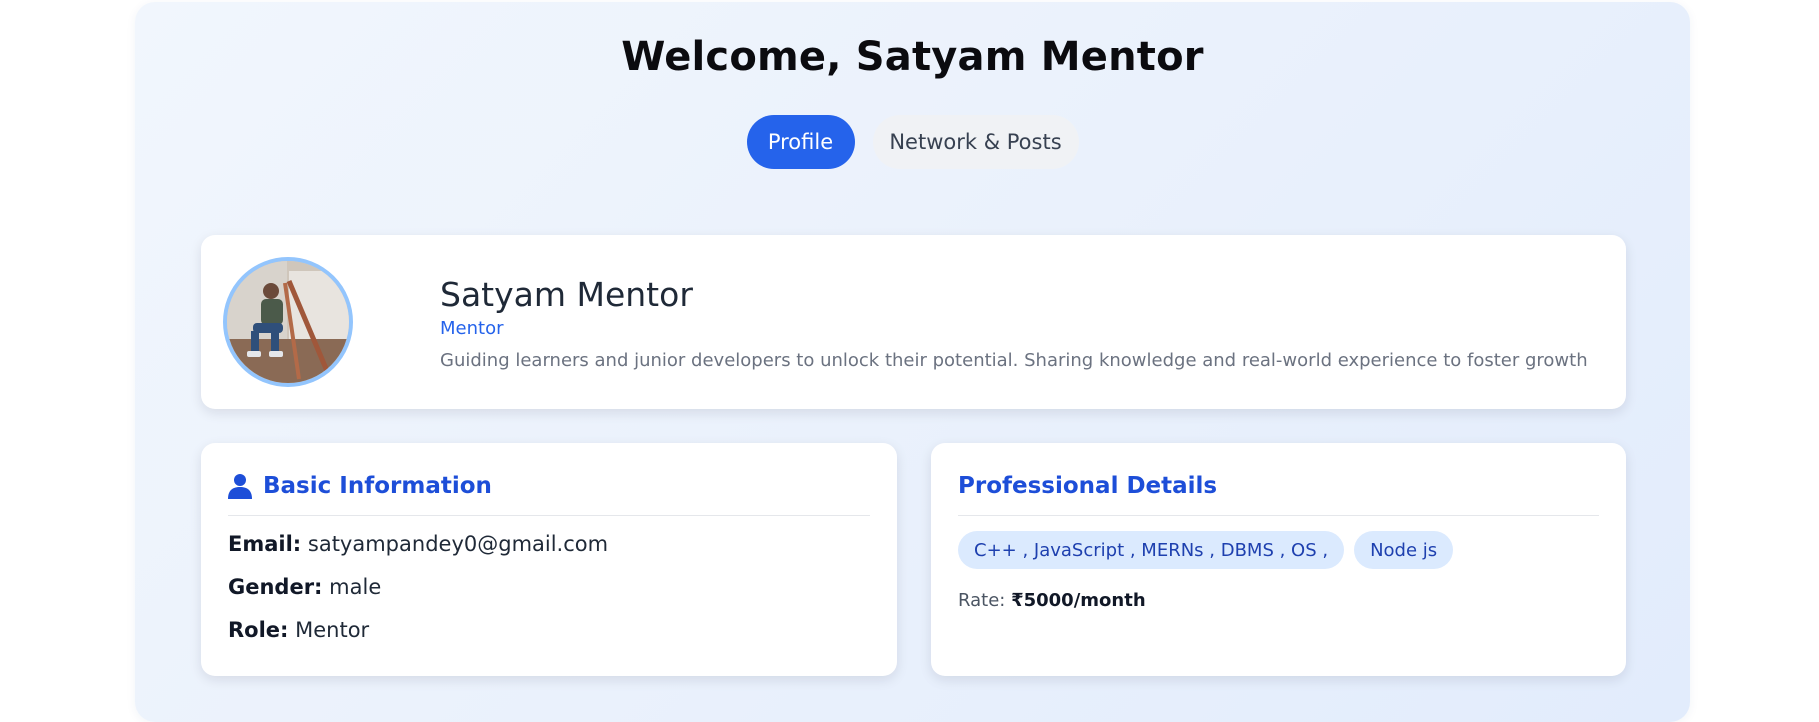  I want to click on tab-profile: Profile, so click(800, 142).